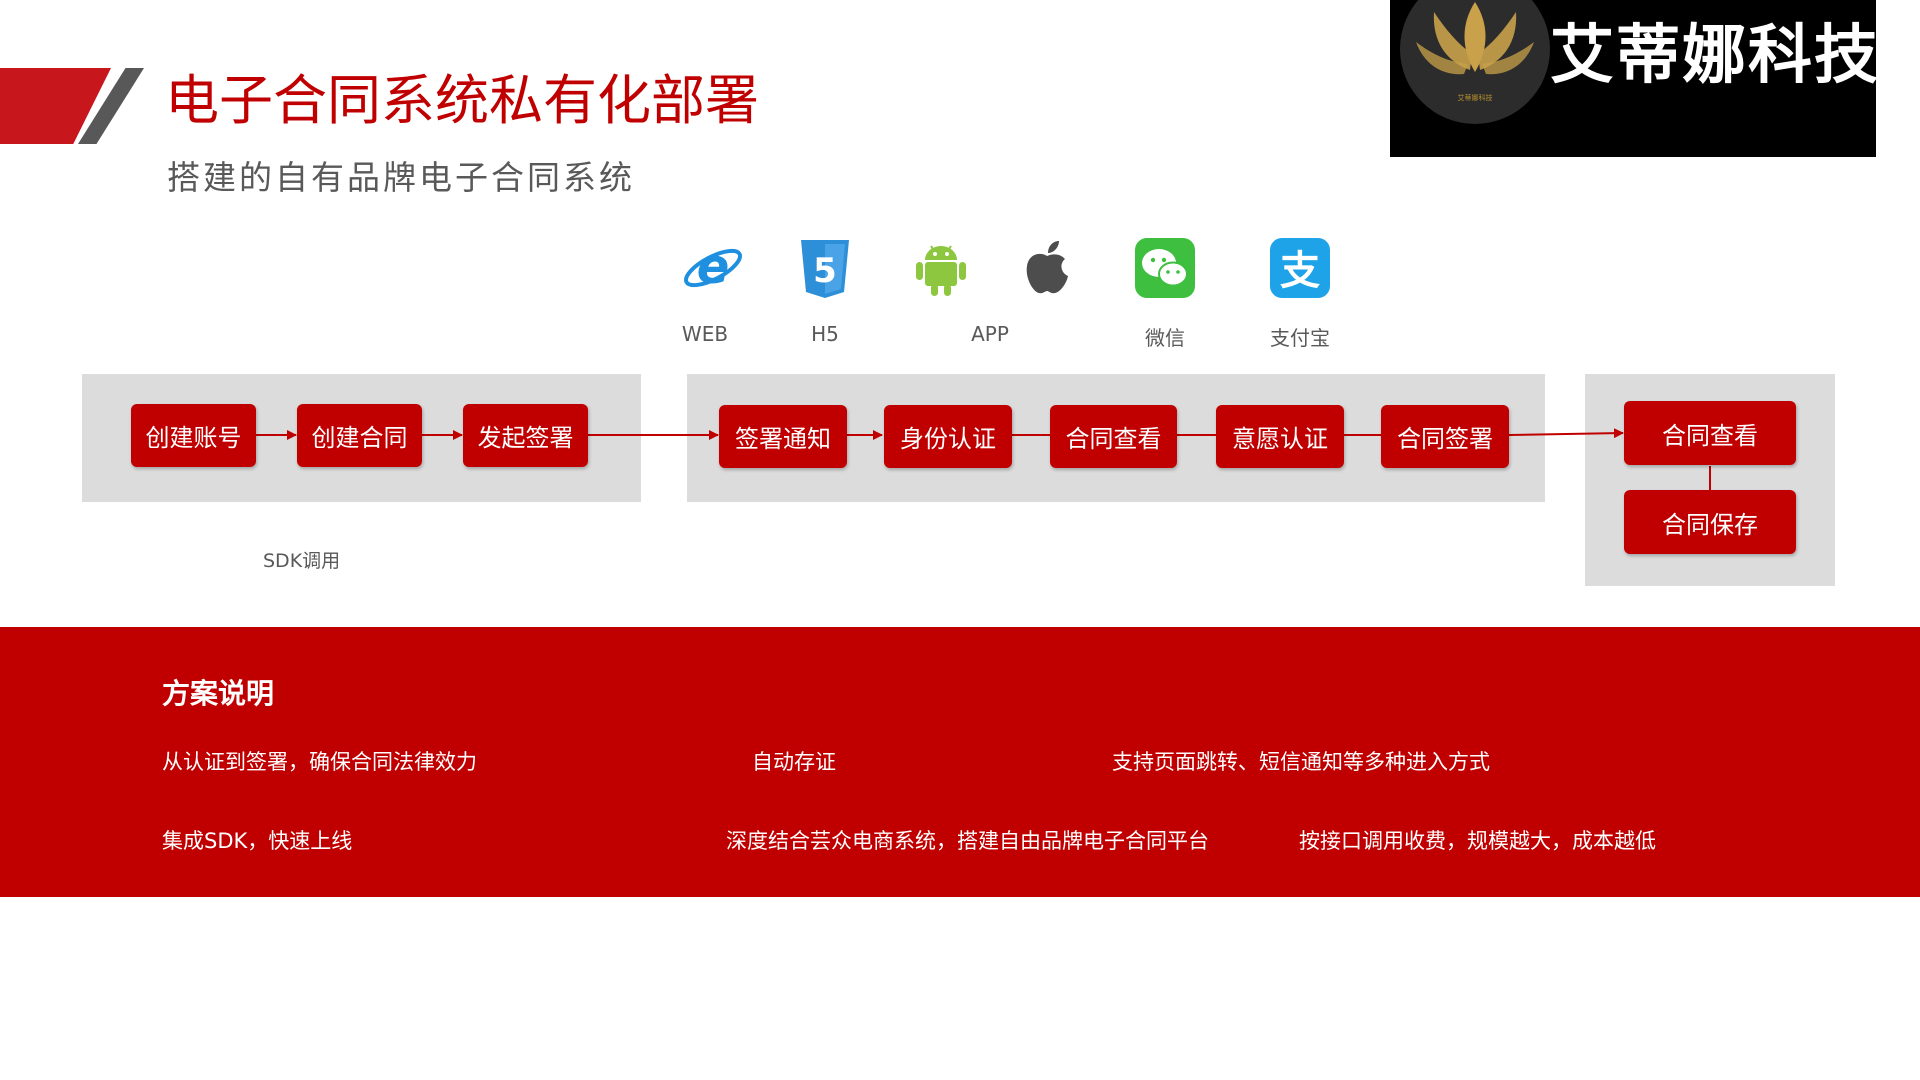 The height and width of the screenshot is (1080, 1920). Describe the element at coordinates (794, 762) in the screenshot. I see `feature-auto-evidence: 自动存证` at that location.